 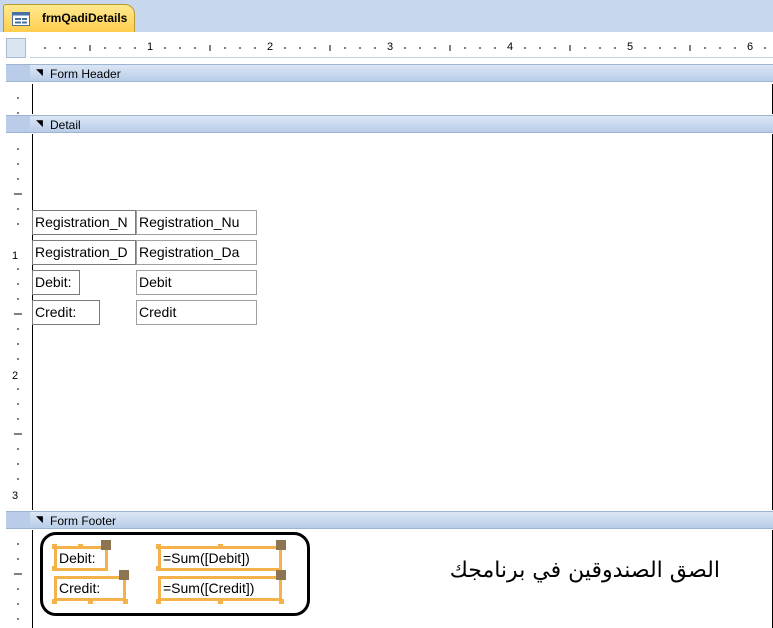 I want to click on form-header-body, so click(x=402, y=99).